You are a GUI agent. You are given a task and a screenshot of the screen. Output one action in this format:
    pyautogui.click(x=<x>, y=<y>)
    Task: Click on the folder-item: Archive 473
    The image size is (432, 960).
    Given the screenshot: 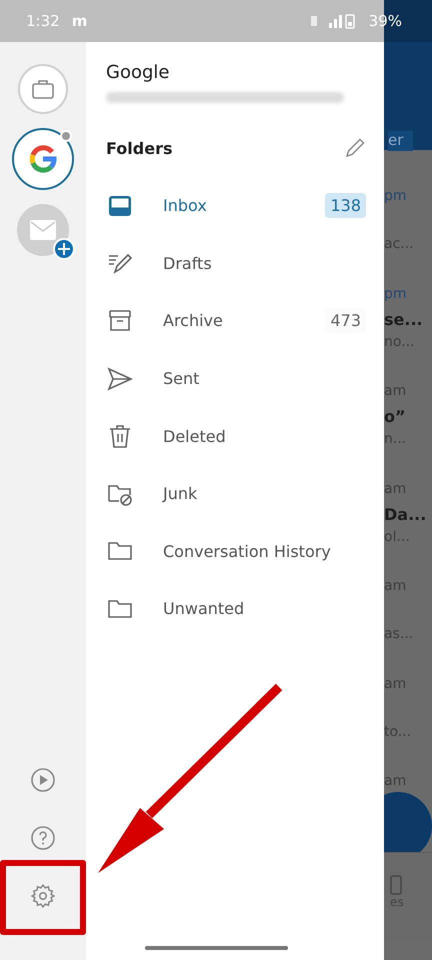 What is the action you would take?
    pyautogui.click(x=236, y=321)
    